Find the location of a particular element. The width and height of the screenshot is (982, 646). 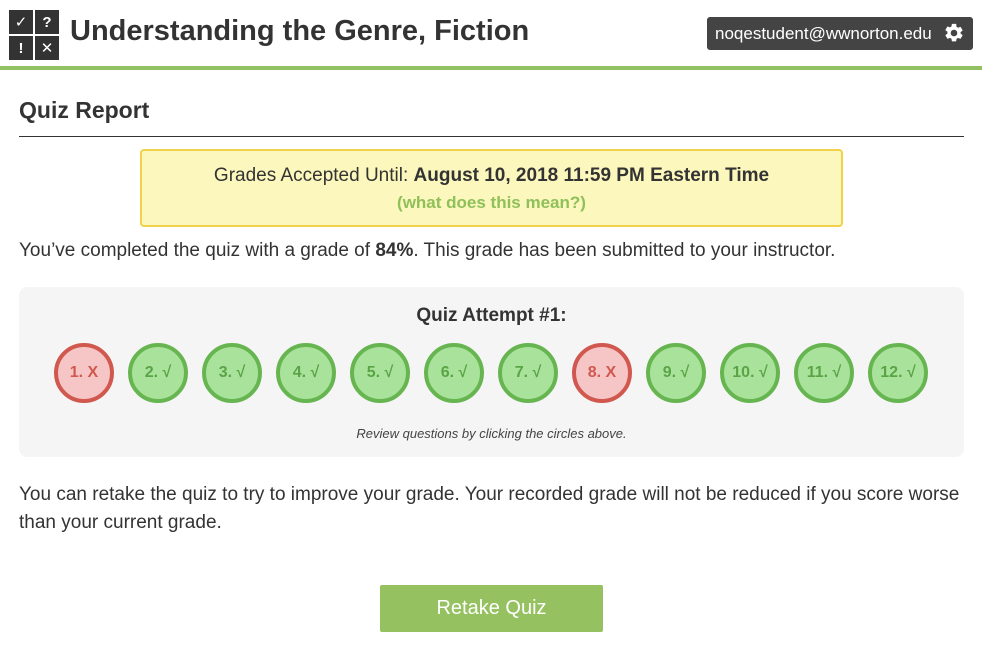

user-menu-button: noqestudent@wwnorton.edu is located at coordinates (840, 33).